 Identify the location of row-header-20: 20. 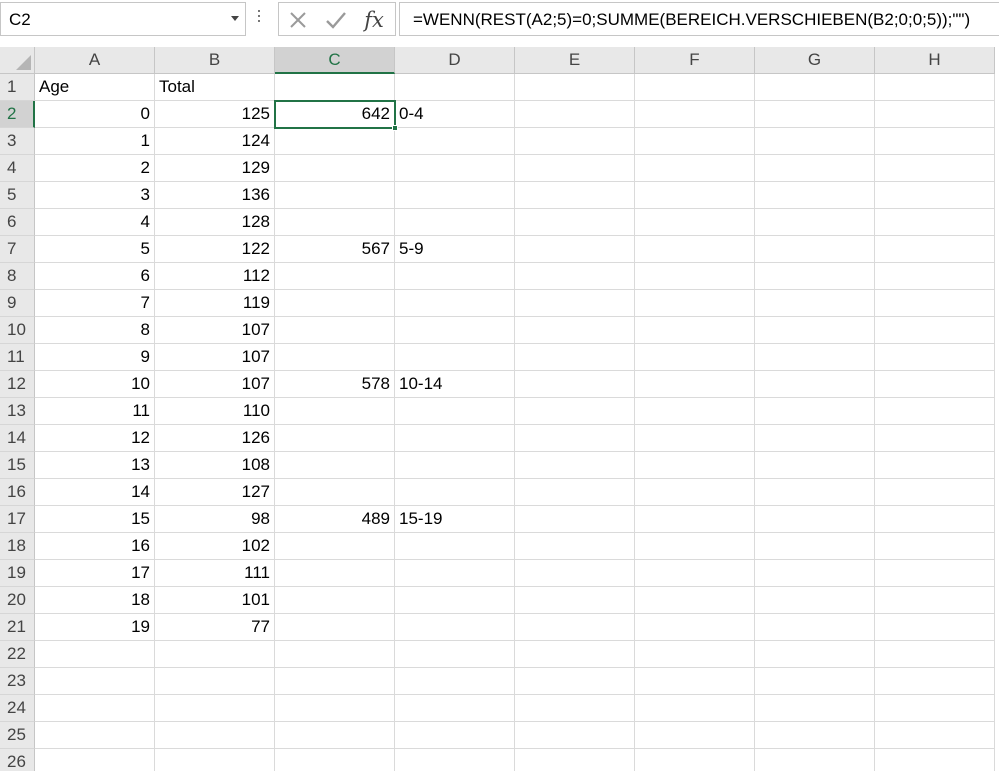
(17, 600).